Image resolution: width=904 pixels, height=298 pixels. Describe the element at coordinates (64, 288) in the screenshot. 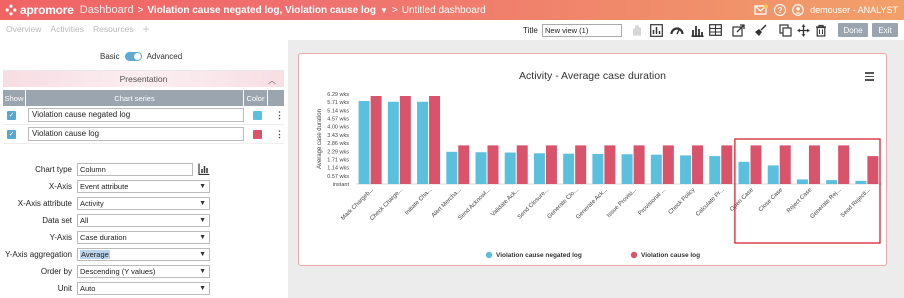

I see `unit-label: Unit` at that location.